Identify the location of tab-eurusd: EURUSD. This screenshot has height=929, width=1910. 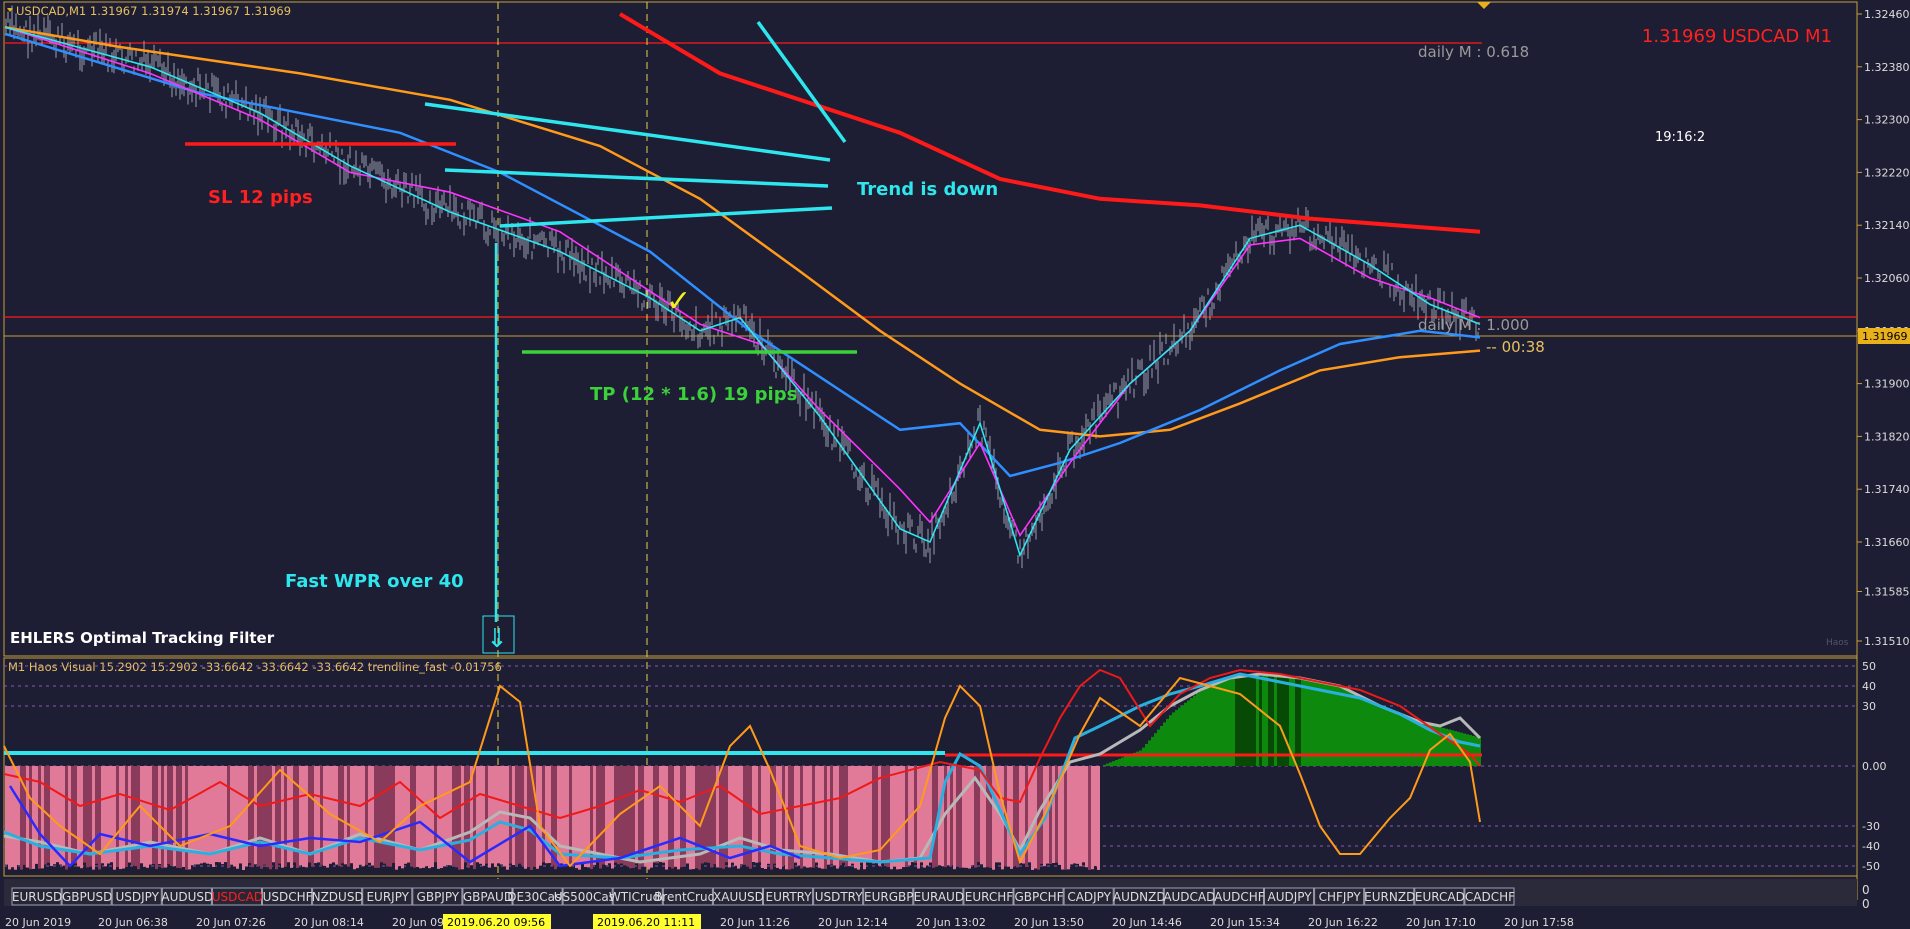
(36, 896).